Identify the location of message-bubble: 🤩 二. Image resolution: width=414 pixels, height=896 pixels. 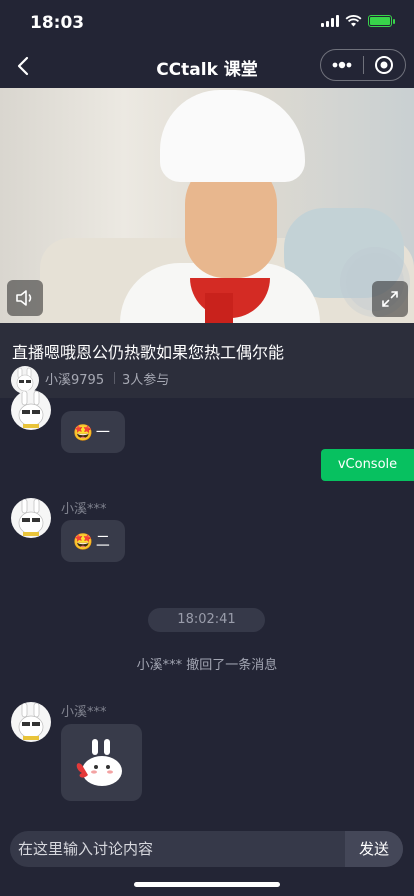
(93, 541).